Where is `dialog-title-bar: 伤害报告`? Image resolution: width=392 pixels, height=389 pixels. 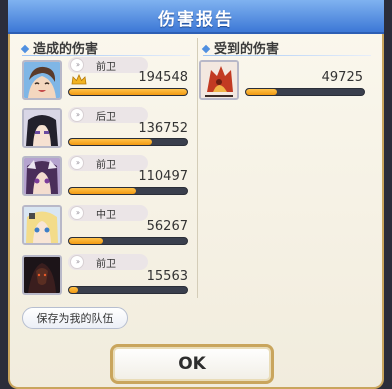 dialog-title-bar: 伤害报告 is located at coordinates (196, 17).